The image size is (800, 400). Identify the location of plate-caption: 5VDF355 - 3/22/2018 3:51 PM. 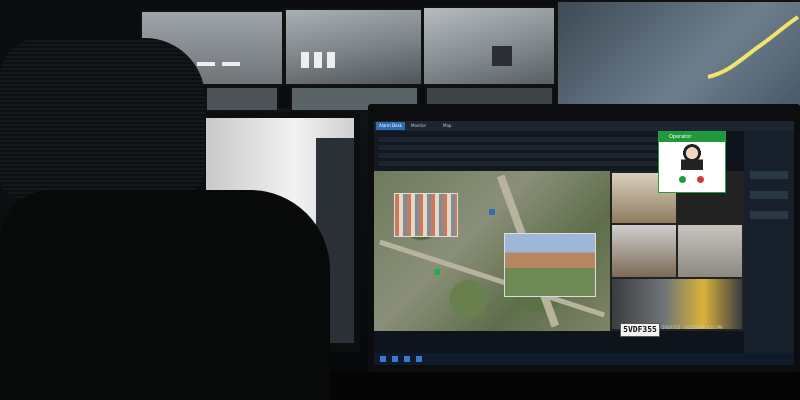
(692, 327).